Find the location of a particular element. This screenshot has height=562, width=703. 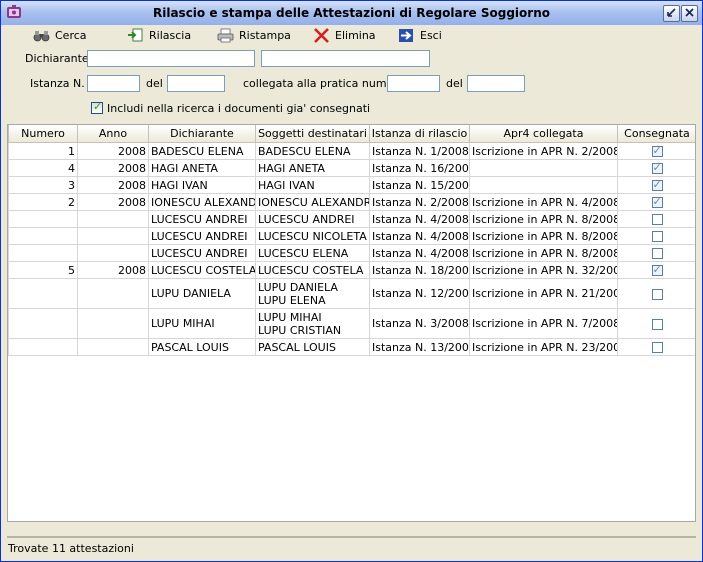

elimina-button: Elimina is located at coordinates (344, 35).